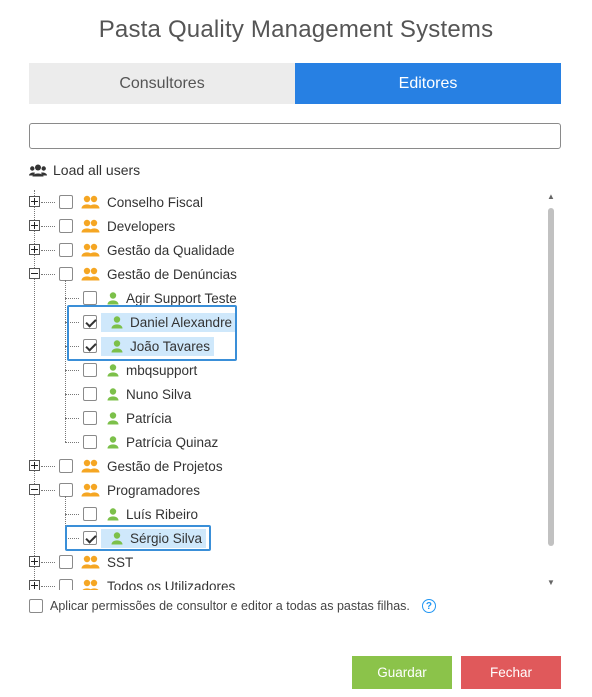 The width and height of the screenshot is (592, 697). What do you see at coordinates (149, 418) in the screenshot?
I see `user-label: Patrícia` at bounding box center [149, 418].